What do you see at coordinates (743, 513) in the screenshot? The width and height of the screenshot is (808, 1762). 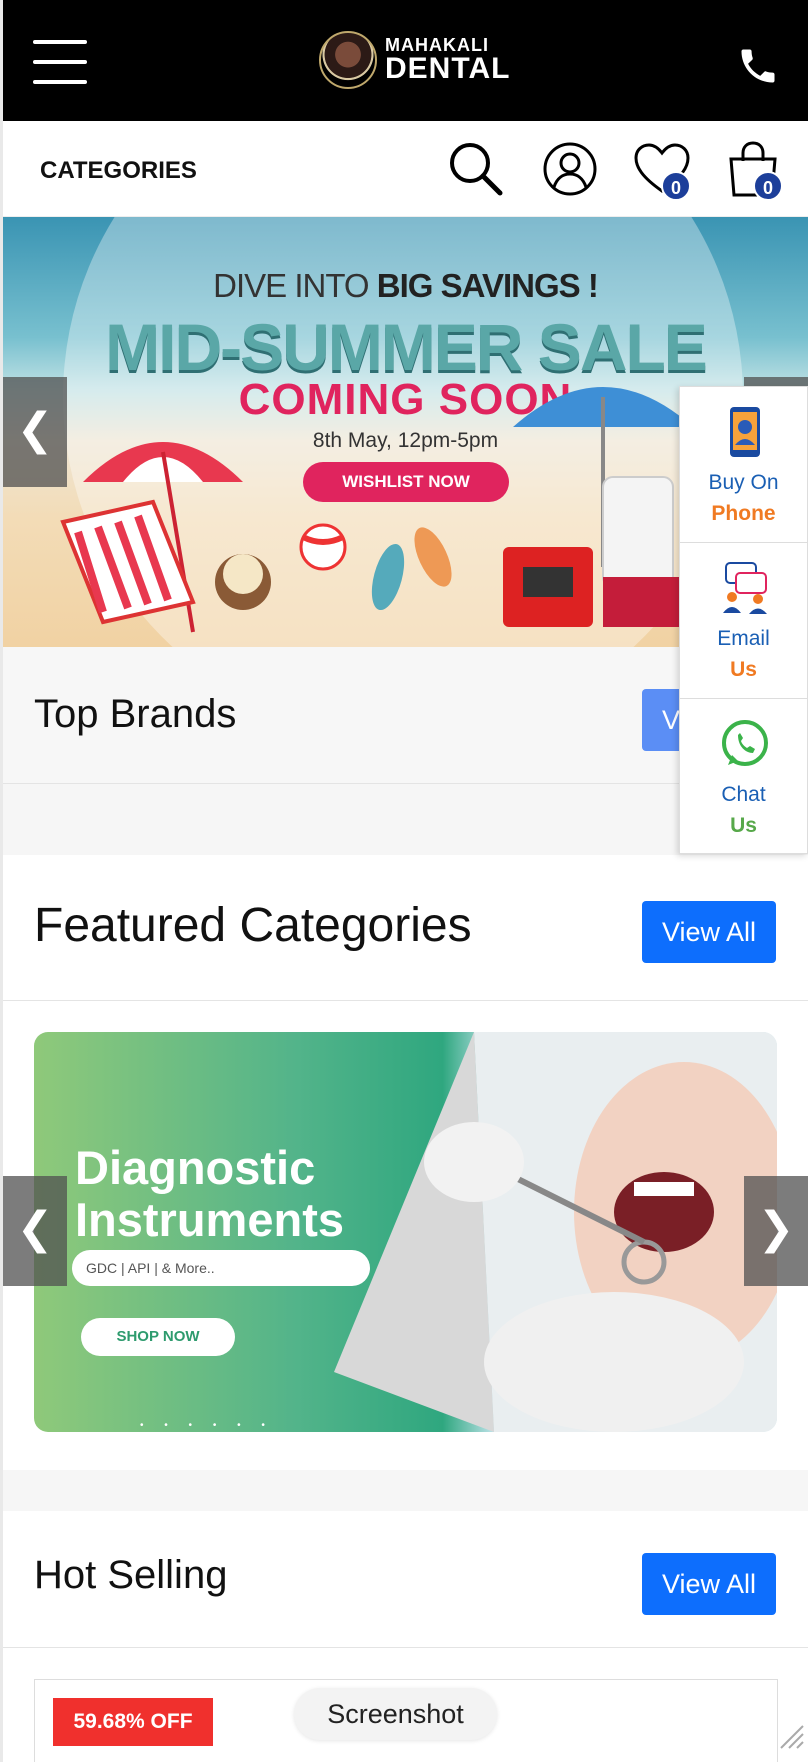 I see `phone-label-line2: Phone` at bounding box center [743, 513].